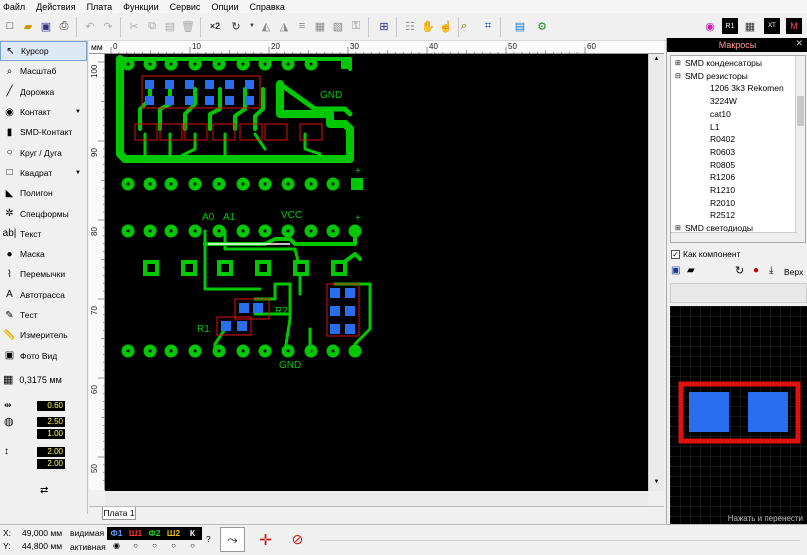 The height and width of the screenshot is (555, 807). What do you see at coordinates (716, 76) in the screenshot?
I see `tree-folder: SMD резисторы` at bounding box center [716, 76].